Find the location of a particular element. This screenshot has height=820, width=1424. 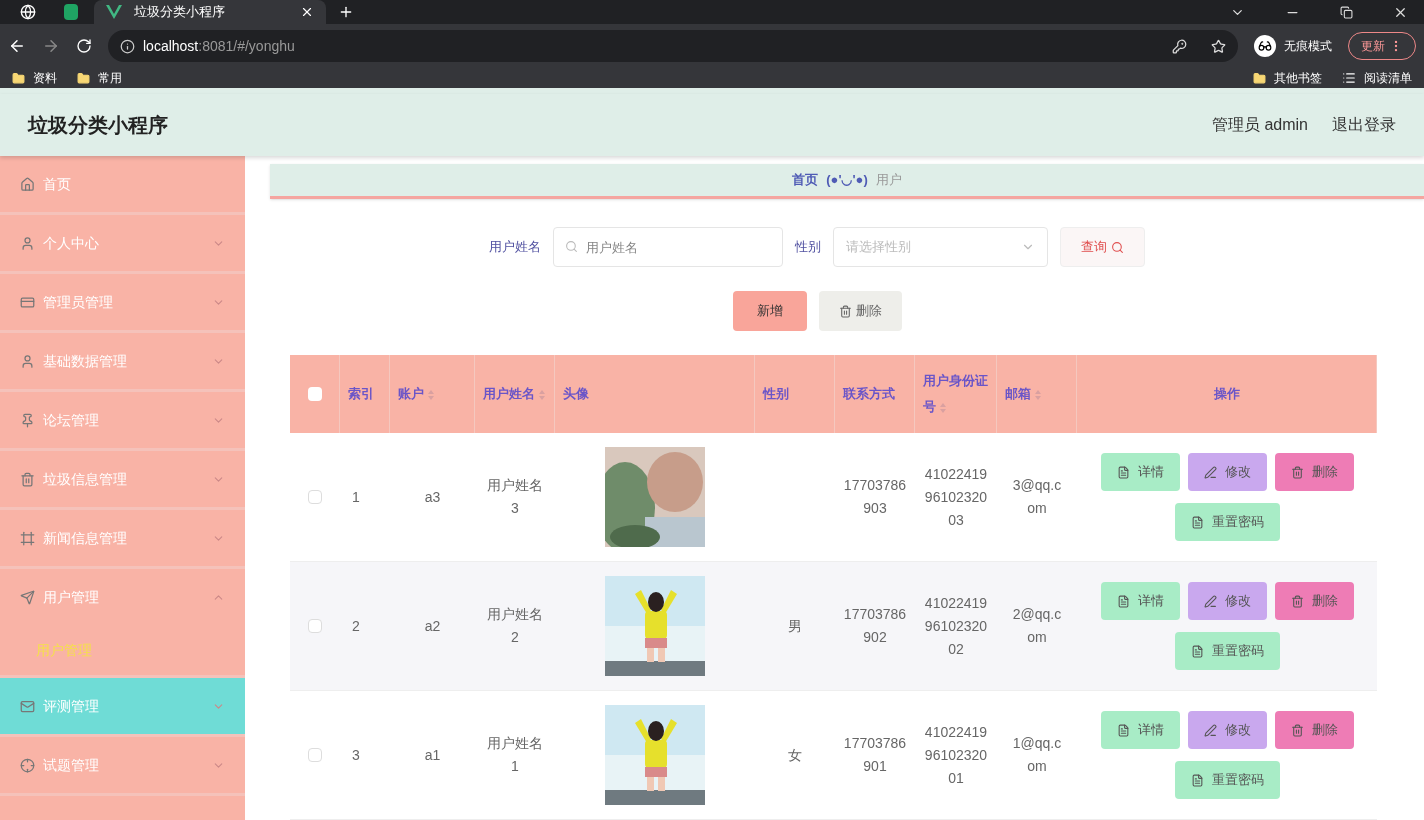

table-cell-text: 女 is located at coordinates (795, 755).